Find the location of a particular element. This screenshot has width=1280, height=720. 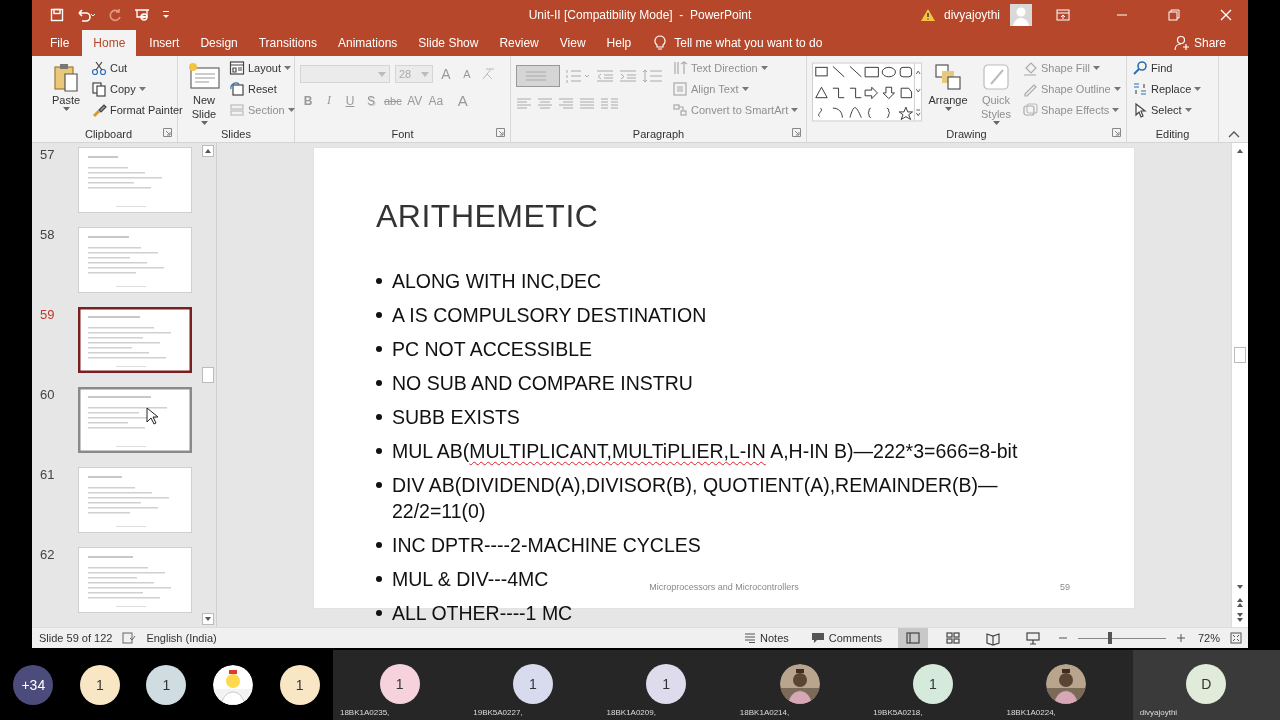

ribbon-tab: Review is located at coordinates (519, 43).